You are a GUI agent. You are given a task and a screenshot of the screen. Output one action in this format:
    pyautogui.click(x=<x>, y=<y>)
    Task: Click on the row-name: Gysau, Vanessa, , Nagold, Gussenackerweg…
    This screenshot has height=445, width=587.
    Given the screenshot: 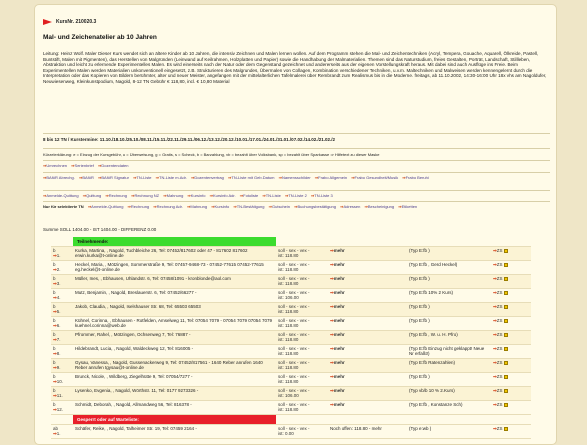 What is the action you would take?
    pyautogui.click(x=174, y=365)
    